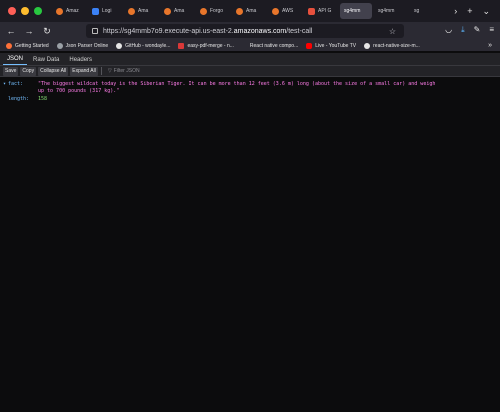 The height and width of the screenshot is (412, 500). I want to click on tab-7: API G, so click(321, 11).